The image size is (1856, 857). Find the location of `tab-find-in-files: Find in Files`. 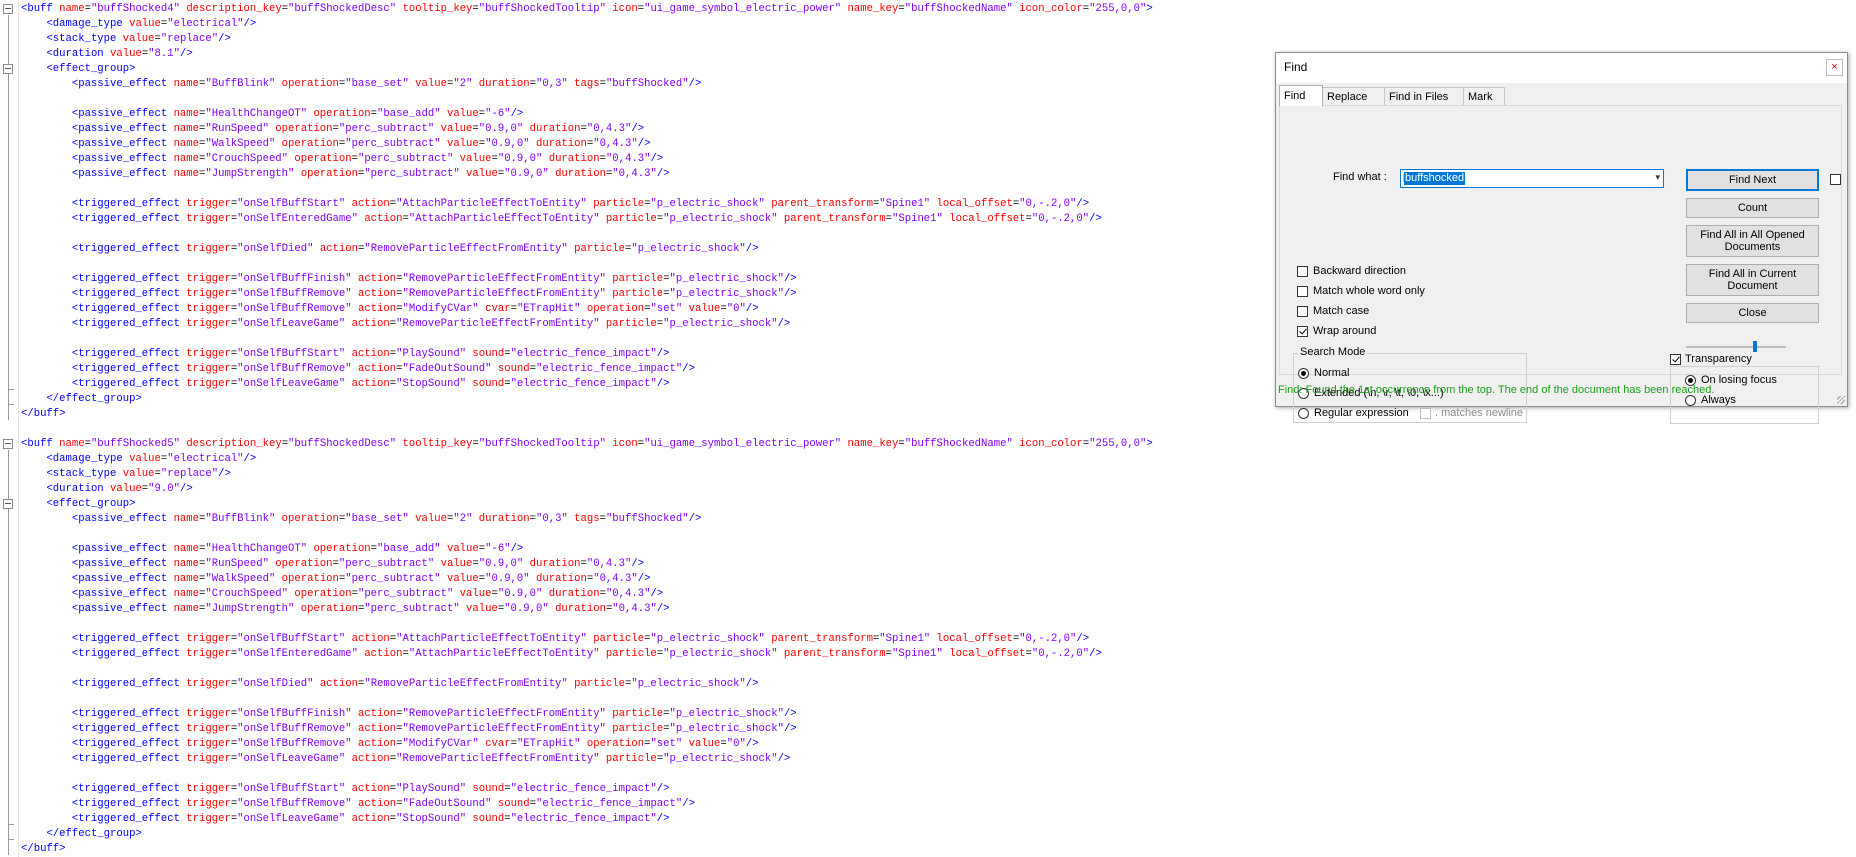

tab-find-in-files: Find in Files is located at coordinates (1424, 96).